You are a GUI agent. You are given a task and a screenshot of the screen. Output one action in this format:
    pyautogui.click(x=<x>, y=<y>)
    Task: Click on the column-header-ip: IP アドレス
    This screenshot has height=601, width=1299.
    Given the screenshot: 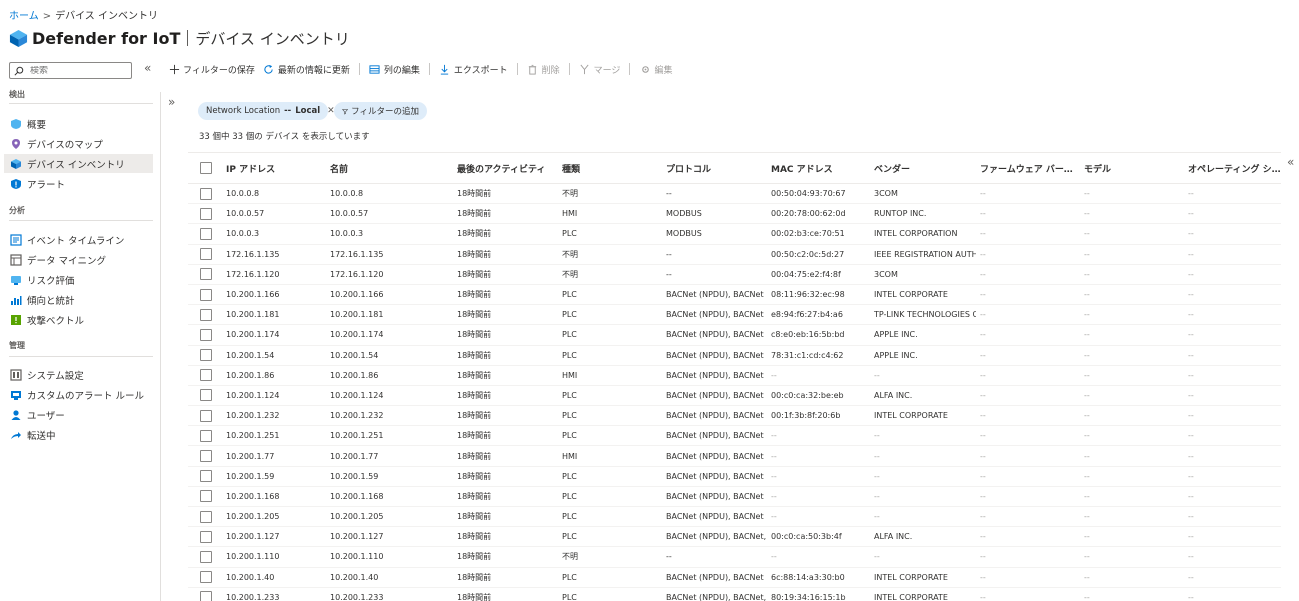 What is the action you would take?
    pyautogui.click(x=274, y=168)
    